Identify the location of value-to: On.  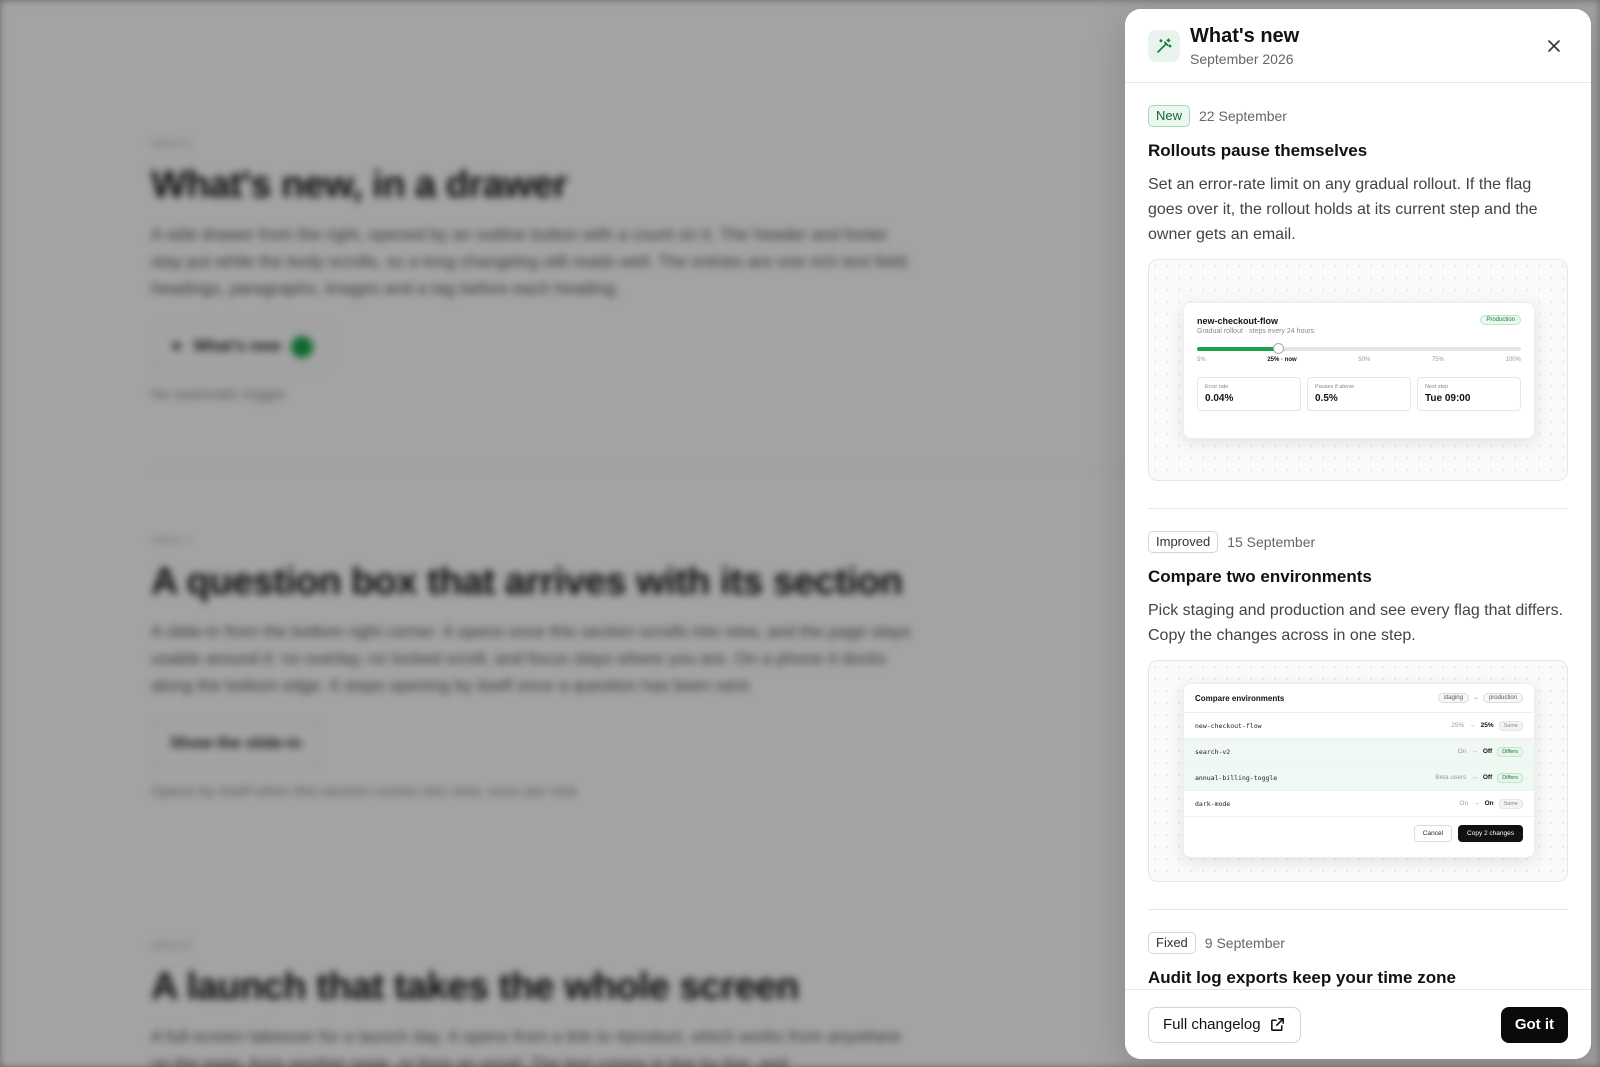
(1489, 803).